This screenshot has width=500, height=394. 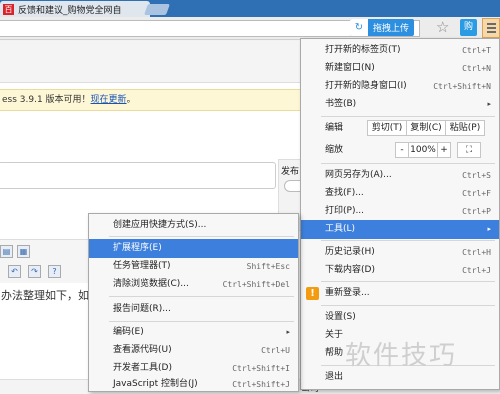 What do you see at coordinates (334, 128) in the screenshot?
I see `menu-item-label: 编辑` at bounding box center [334, 128].